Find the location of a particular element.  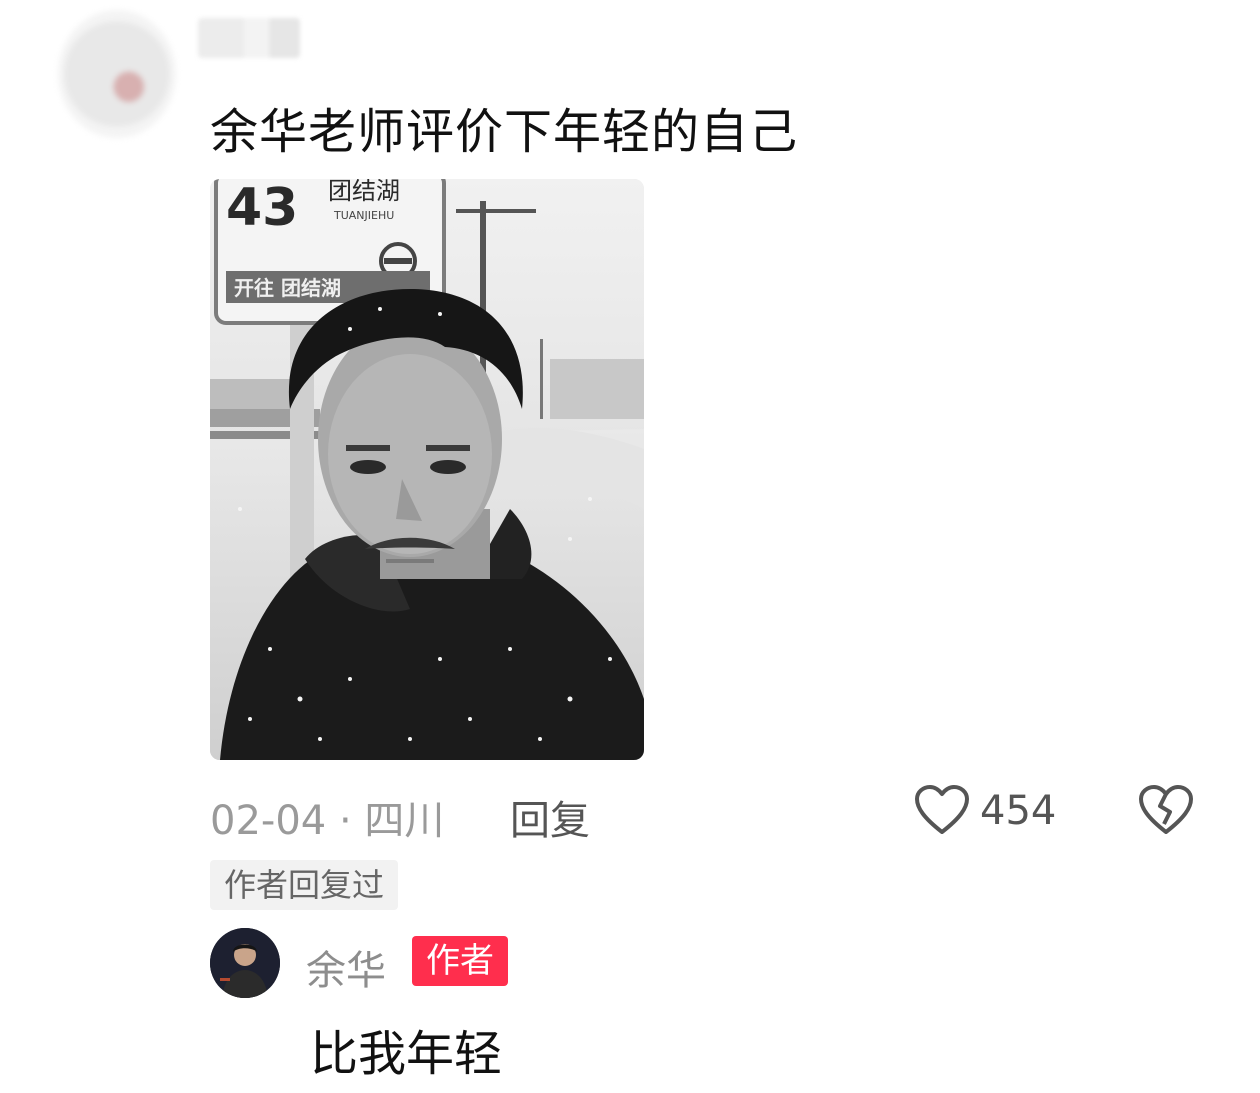

comment-date: 02-04 is located at coordinates (268, 821).